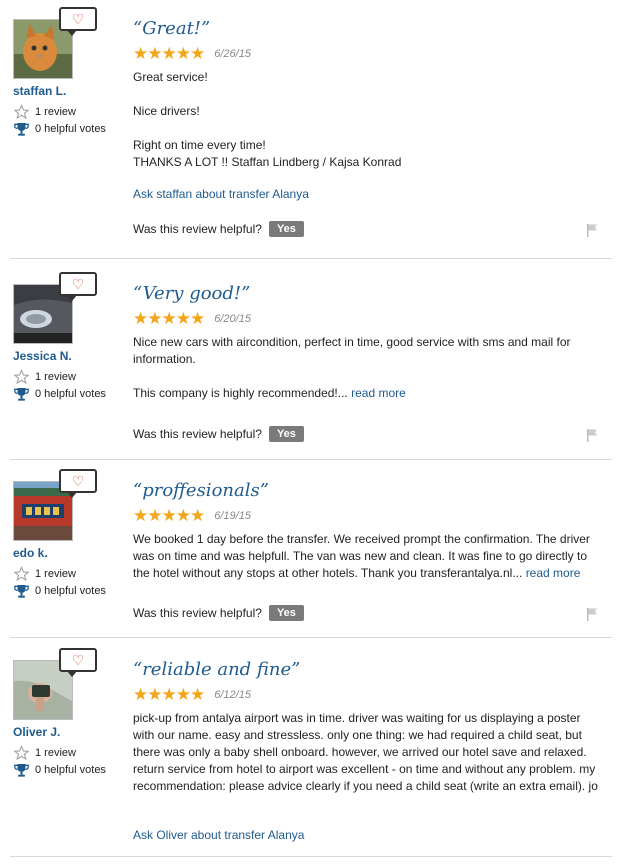  Describe the element at coordinates (232, 515) in the screenshot. I see `review-date: 6/19/15` at that location.